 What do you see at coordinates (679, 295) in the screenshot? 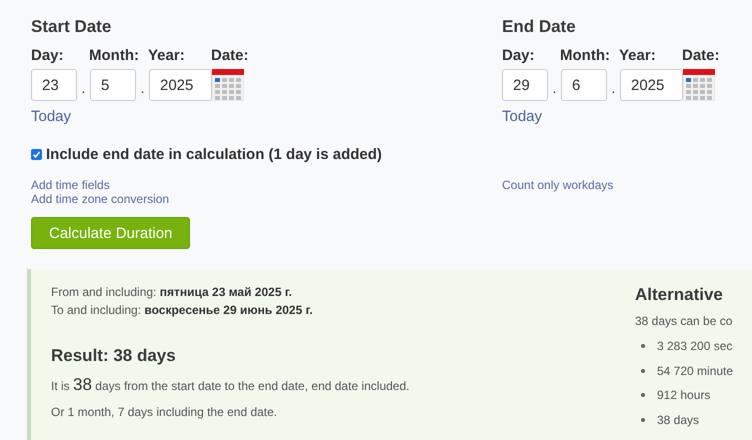
I see `alternative-heading: Alternative` at bounding box center [679, 295].